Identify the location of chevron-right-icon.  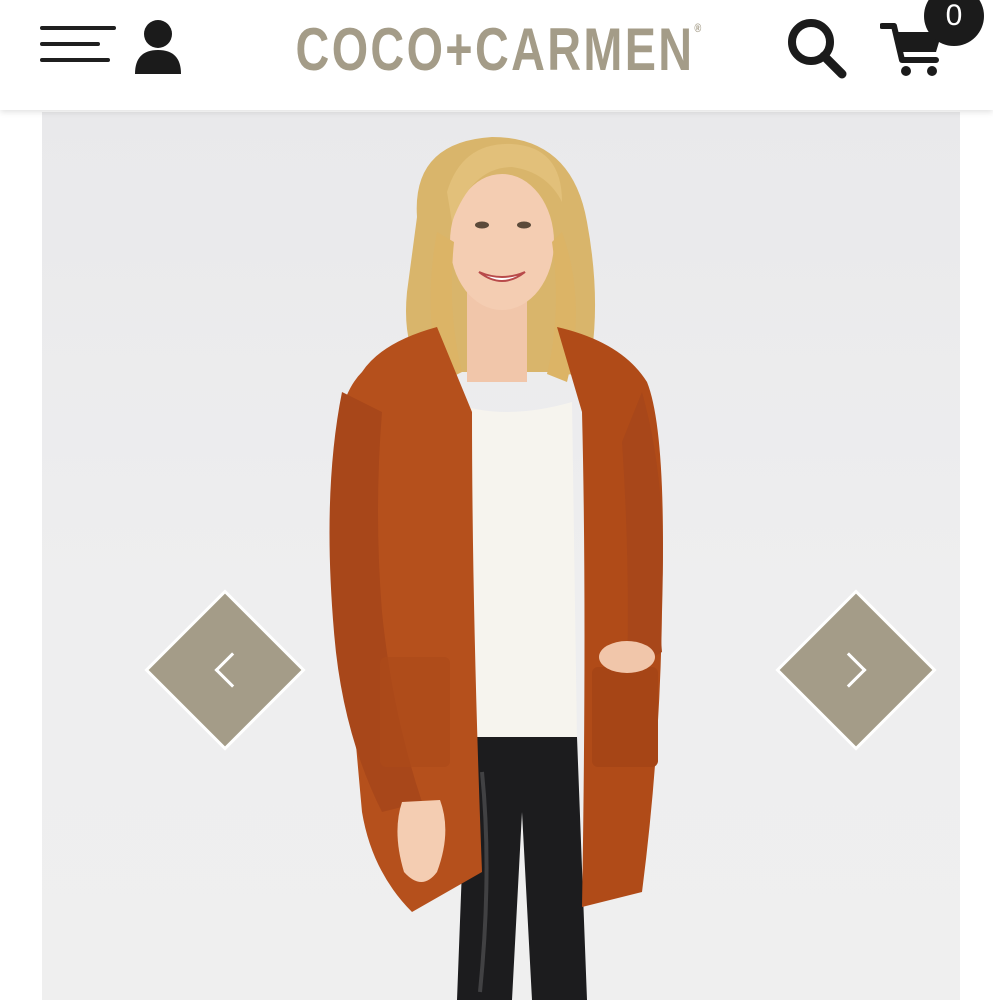
(849, 670).